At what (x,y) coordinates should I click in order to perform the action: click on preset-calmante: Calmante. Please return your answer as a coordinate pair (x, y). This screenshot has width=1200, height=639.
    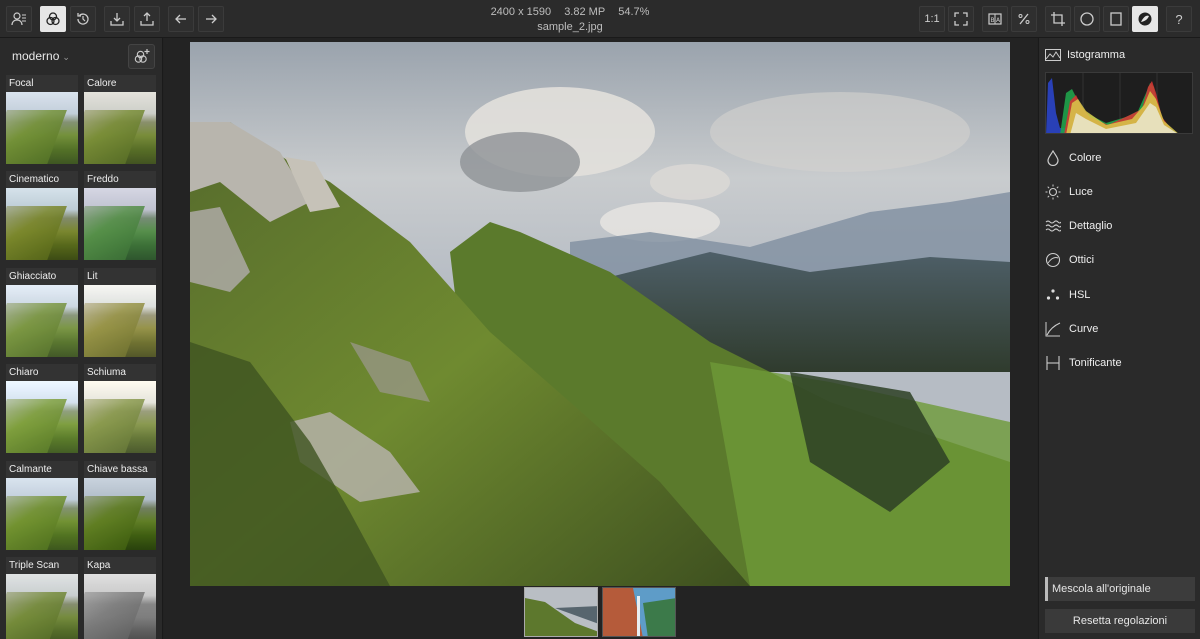
    Looking at the image, I should click on (42, 506).